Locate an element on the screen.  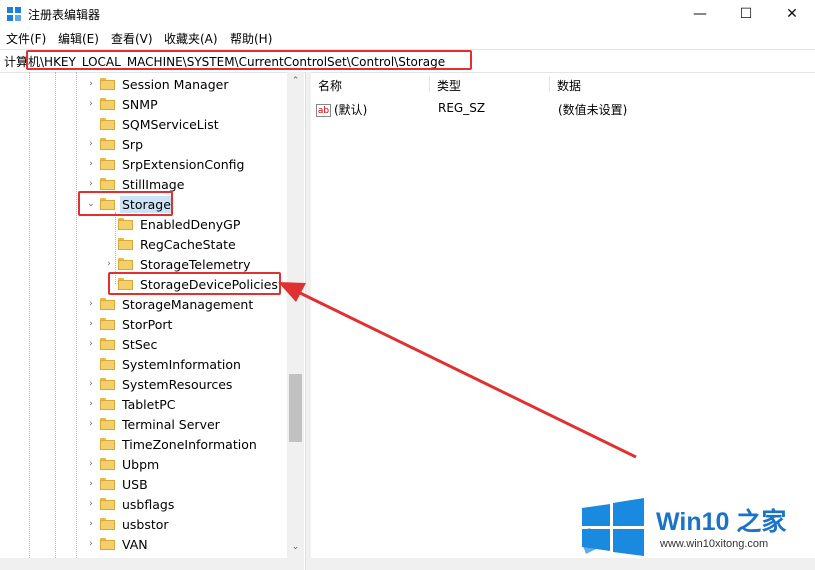
tree-item: SystemInformation is located at coordinates (164, 364).